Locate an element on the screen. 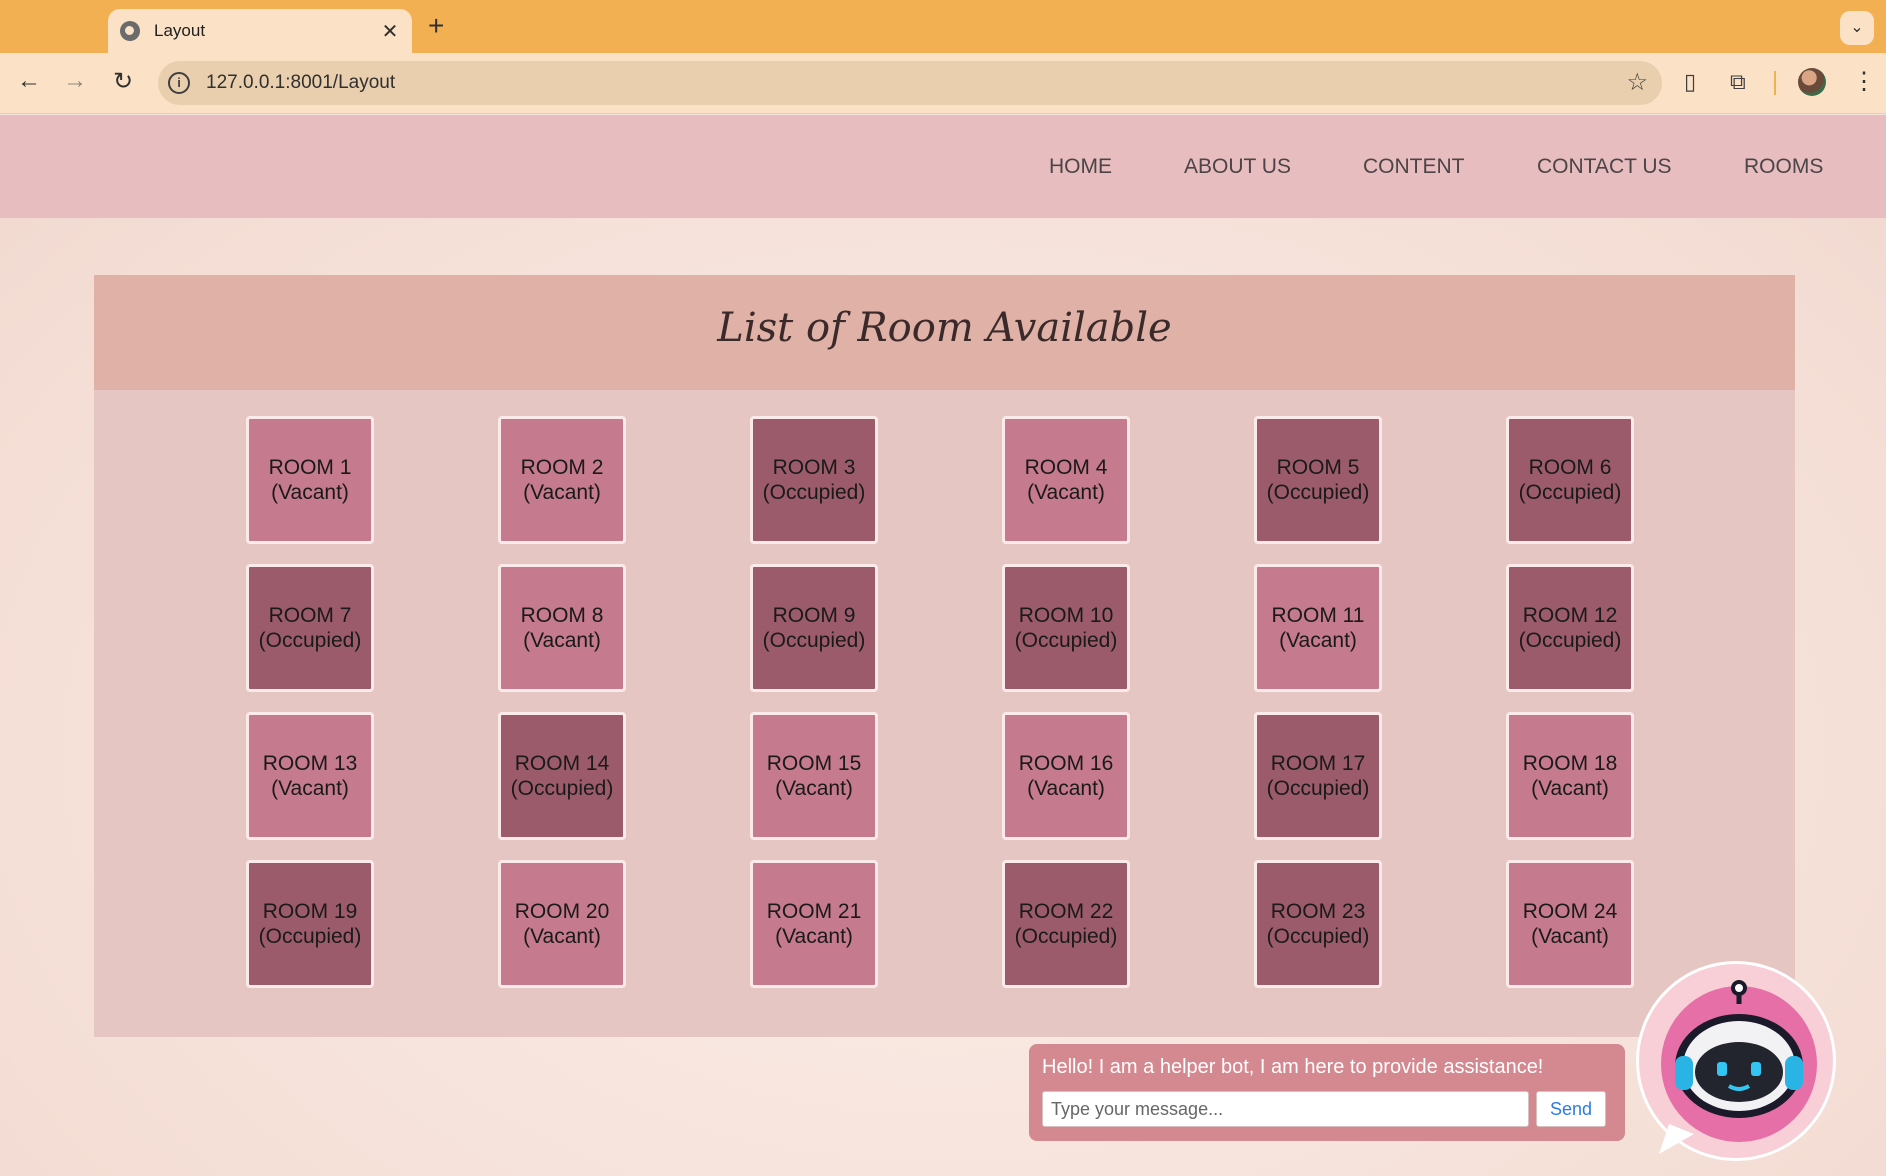 The width and height of the screenshot is (1886, 1176). room-card: ROOM 11 (Vacant) is located at coordinates (1318, 628).